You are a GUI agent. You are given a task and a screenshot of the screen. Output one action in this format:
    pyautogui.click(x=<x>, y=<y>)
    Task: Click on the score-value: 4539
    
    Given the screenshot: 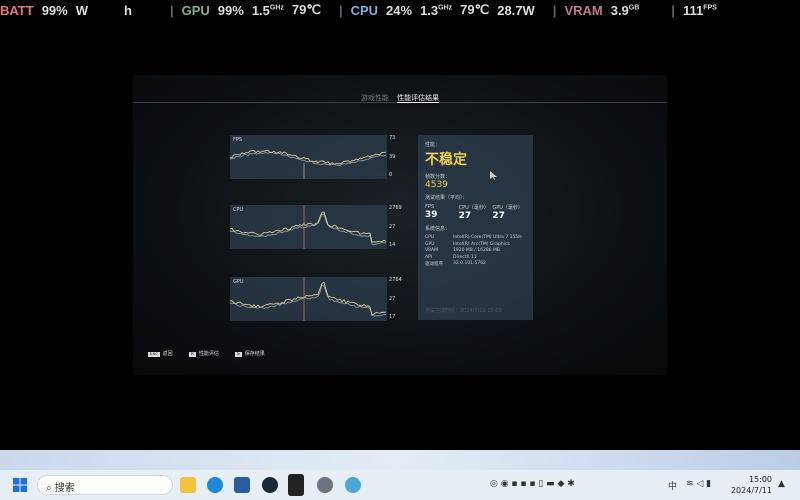 What is the action you would take?
    pyautogui.click(x=436, y=185)
    